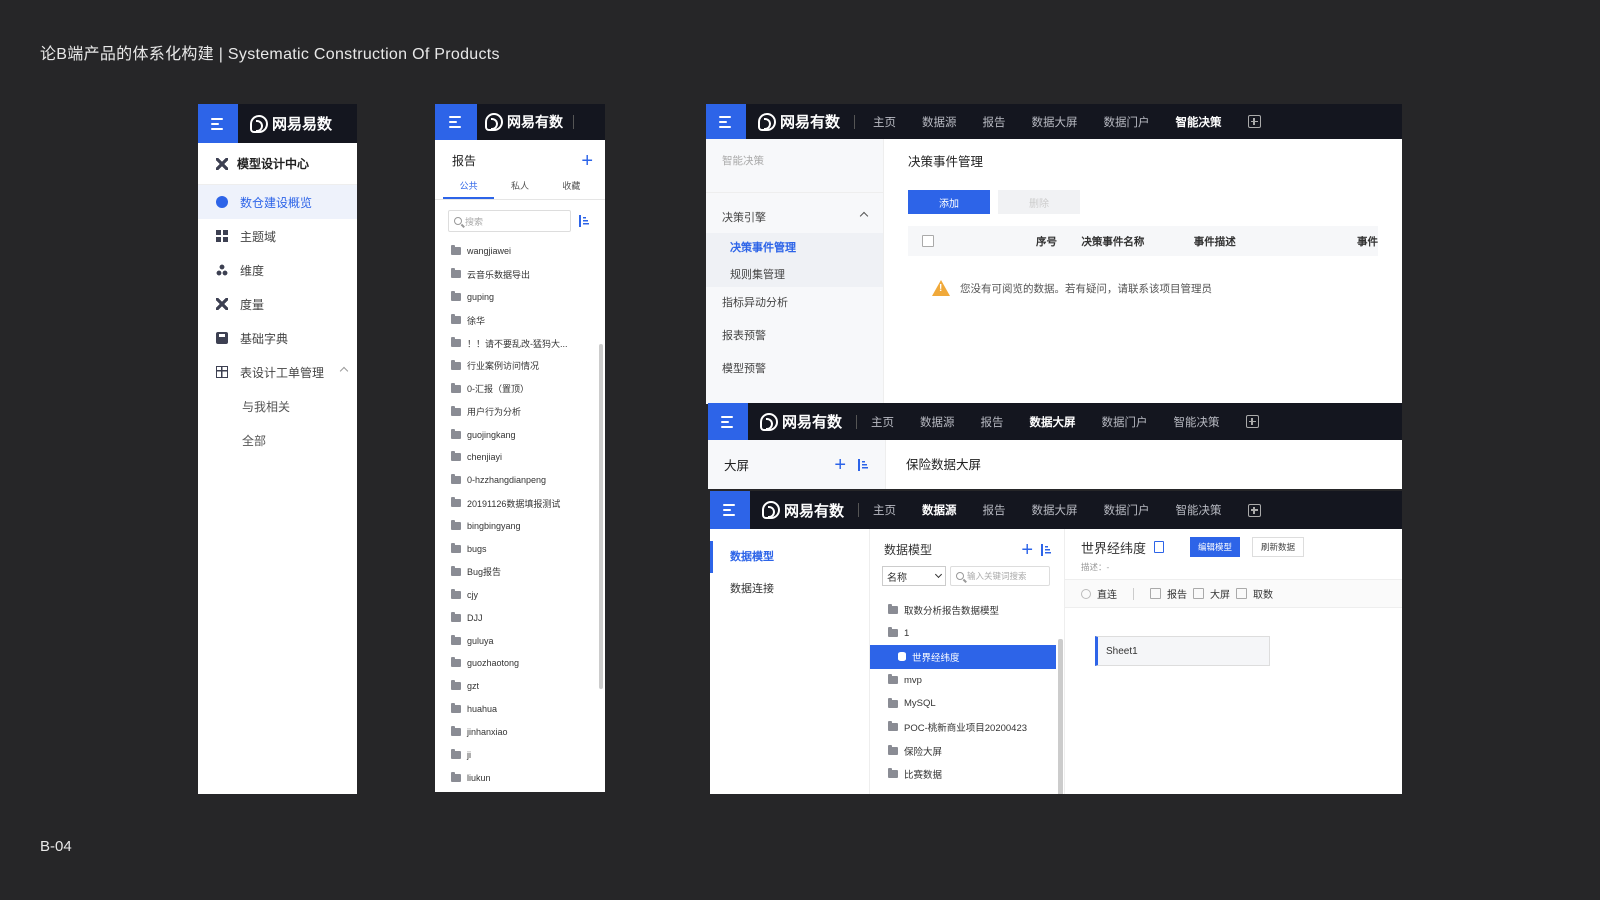 The image size is (1600, 900). What do you see at coordinates (1198, 593) in the screenshot?
I see `bigscreen-checkbox` at bounding box center [1198, 593].